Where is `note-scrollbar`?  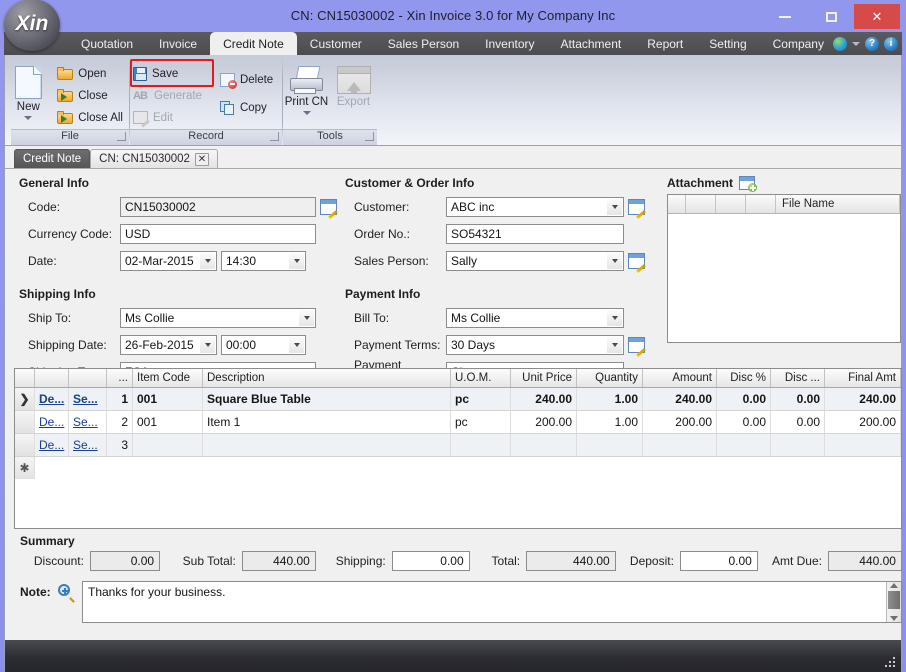 note-scrollbar is located at coordinates (893, 602).